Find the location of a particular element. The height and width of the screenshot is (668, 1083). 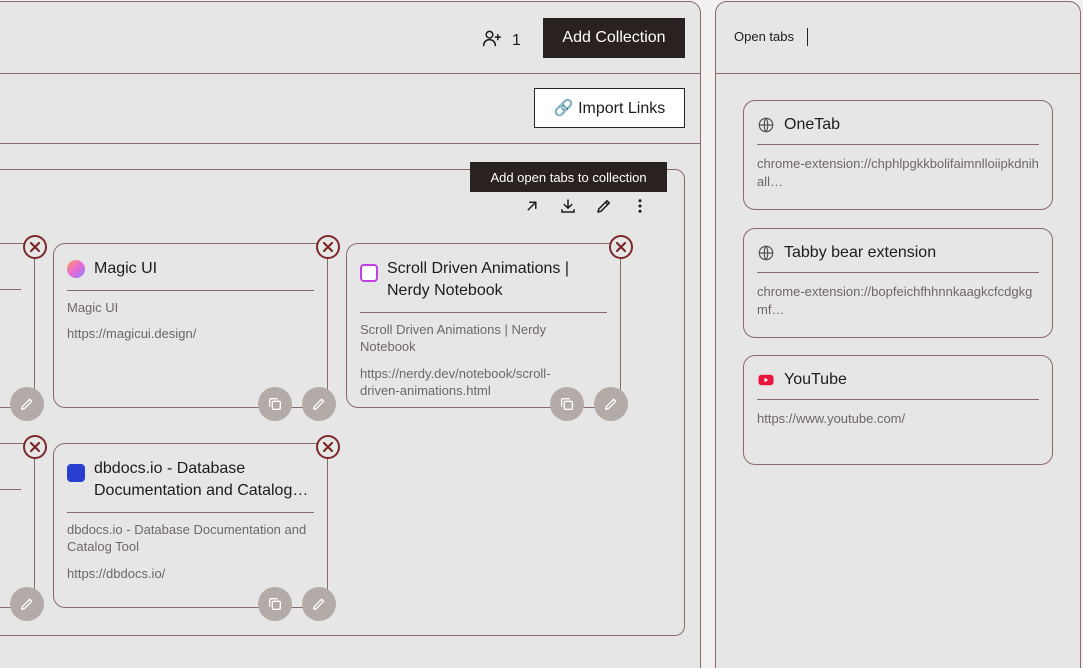

card-url: https://dbdocs.io/ is located at coordinates (177, 573).